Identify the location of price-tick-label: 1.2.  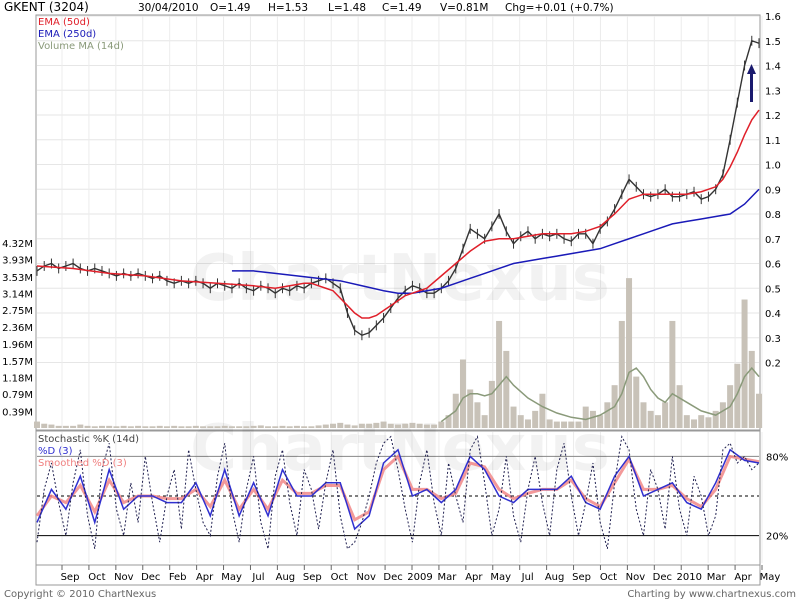
(773, 116).